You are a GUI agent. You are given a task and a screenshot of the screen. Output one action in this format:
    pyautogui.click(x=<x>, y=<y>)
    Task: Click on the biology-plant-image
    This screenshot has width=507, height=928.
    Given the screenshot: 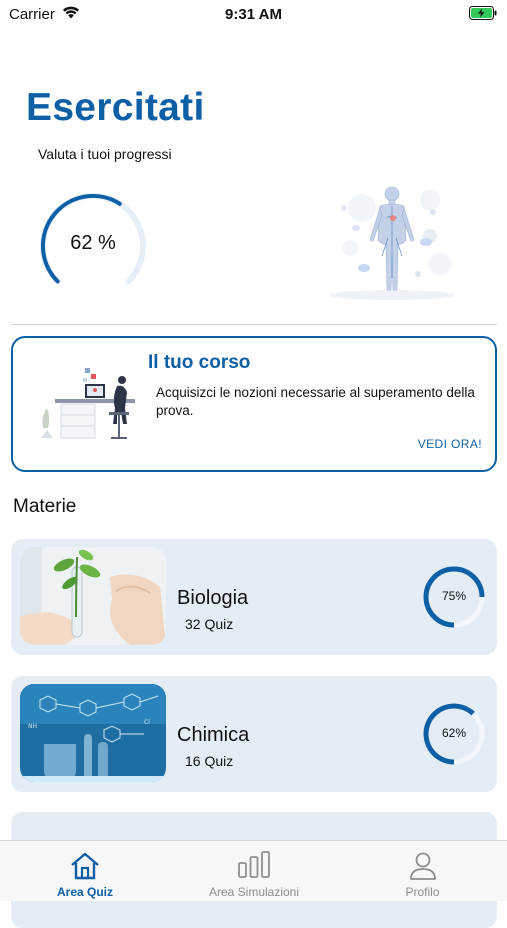 What is the action you would take?
    pyautogui.click(x=93, y=596)
    